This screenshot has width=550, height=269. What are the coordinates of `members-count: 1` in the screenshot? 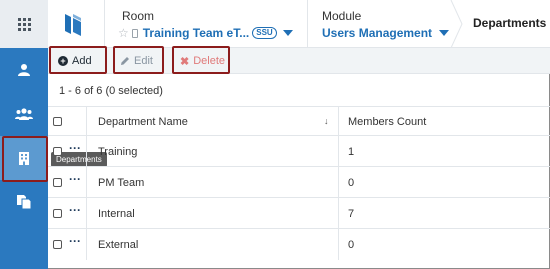 It's located at (351, 152).